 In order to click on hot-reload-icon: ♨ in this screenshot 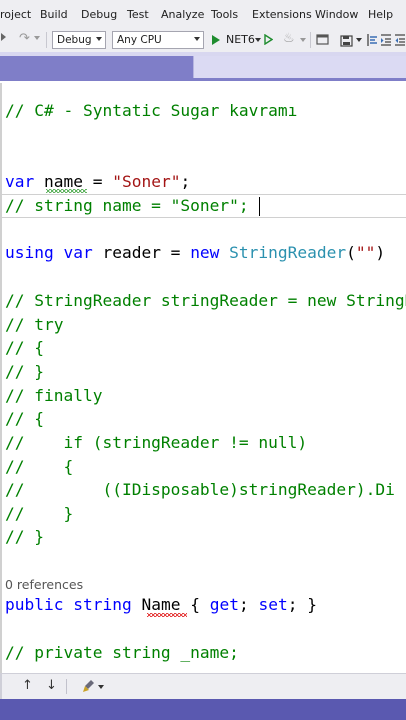, I will do `click(289, 38)`.